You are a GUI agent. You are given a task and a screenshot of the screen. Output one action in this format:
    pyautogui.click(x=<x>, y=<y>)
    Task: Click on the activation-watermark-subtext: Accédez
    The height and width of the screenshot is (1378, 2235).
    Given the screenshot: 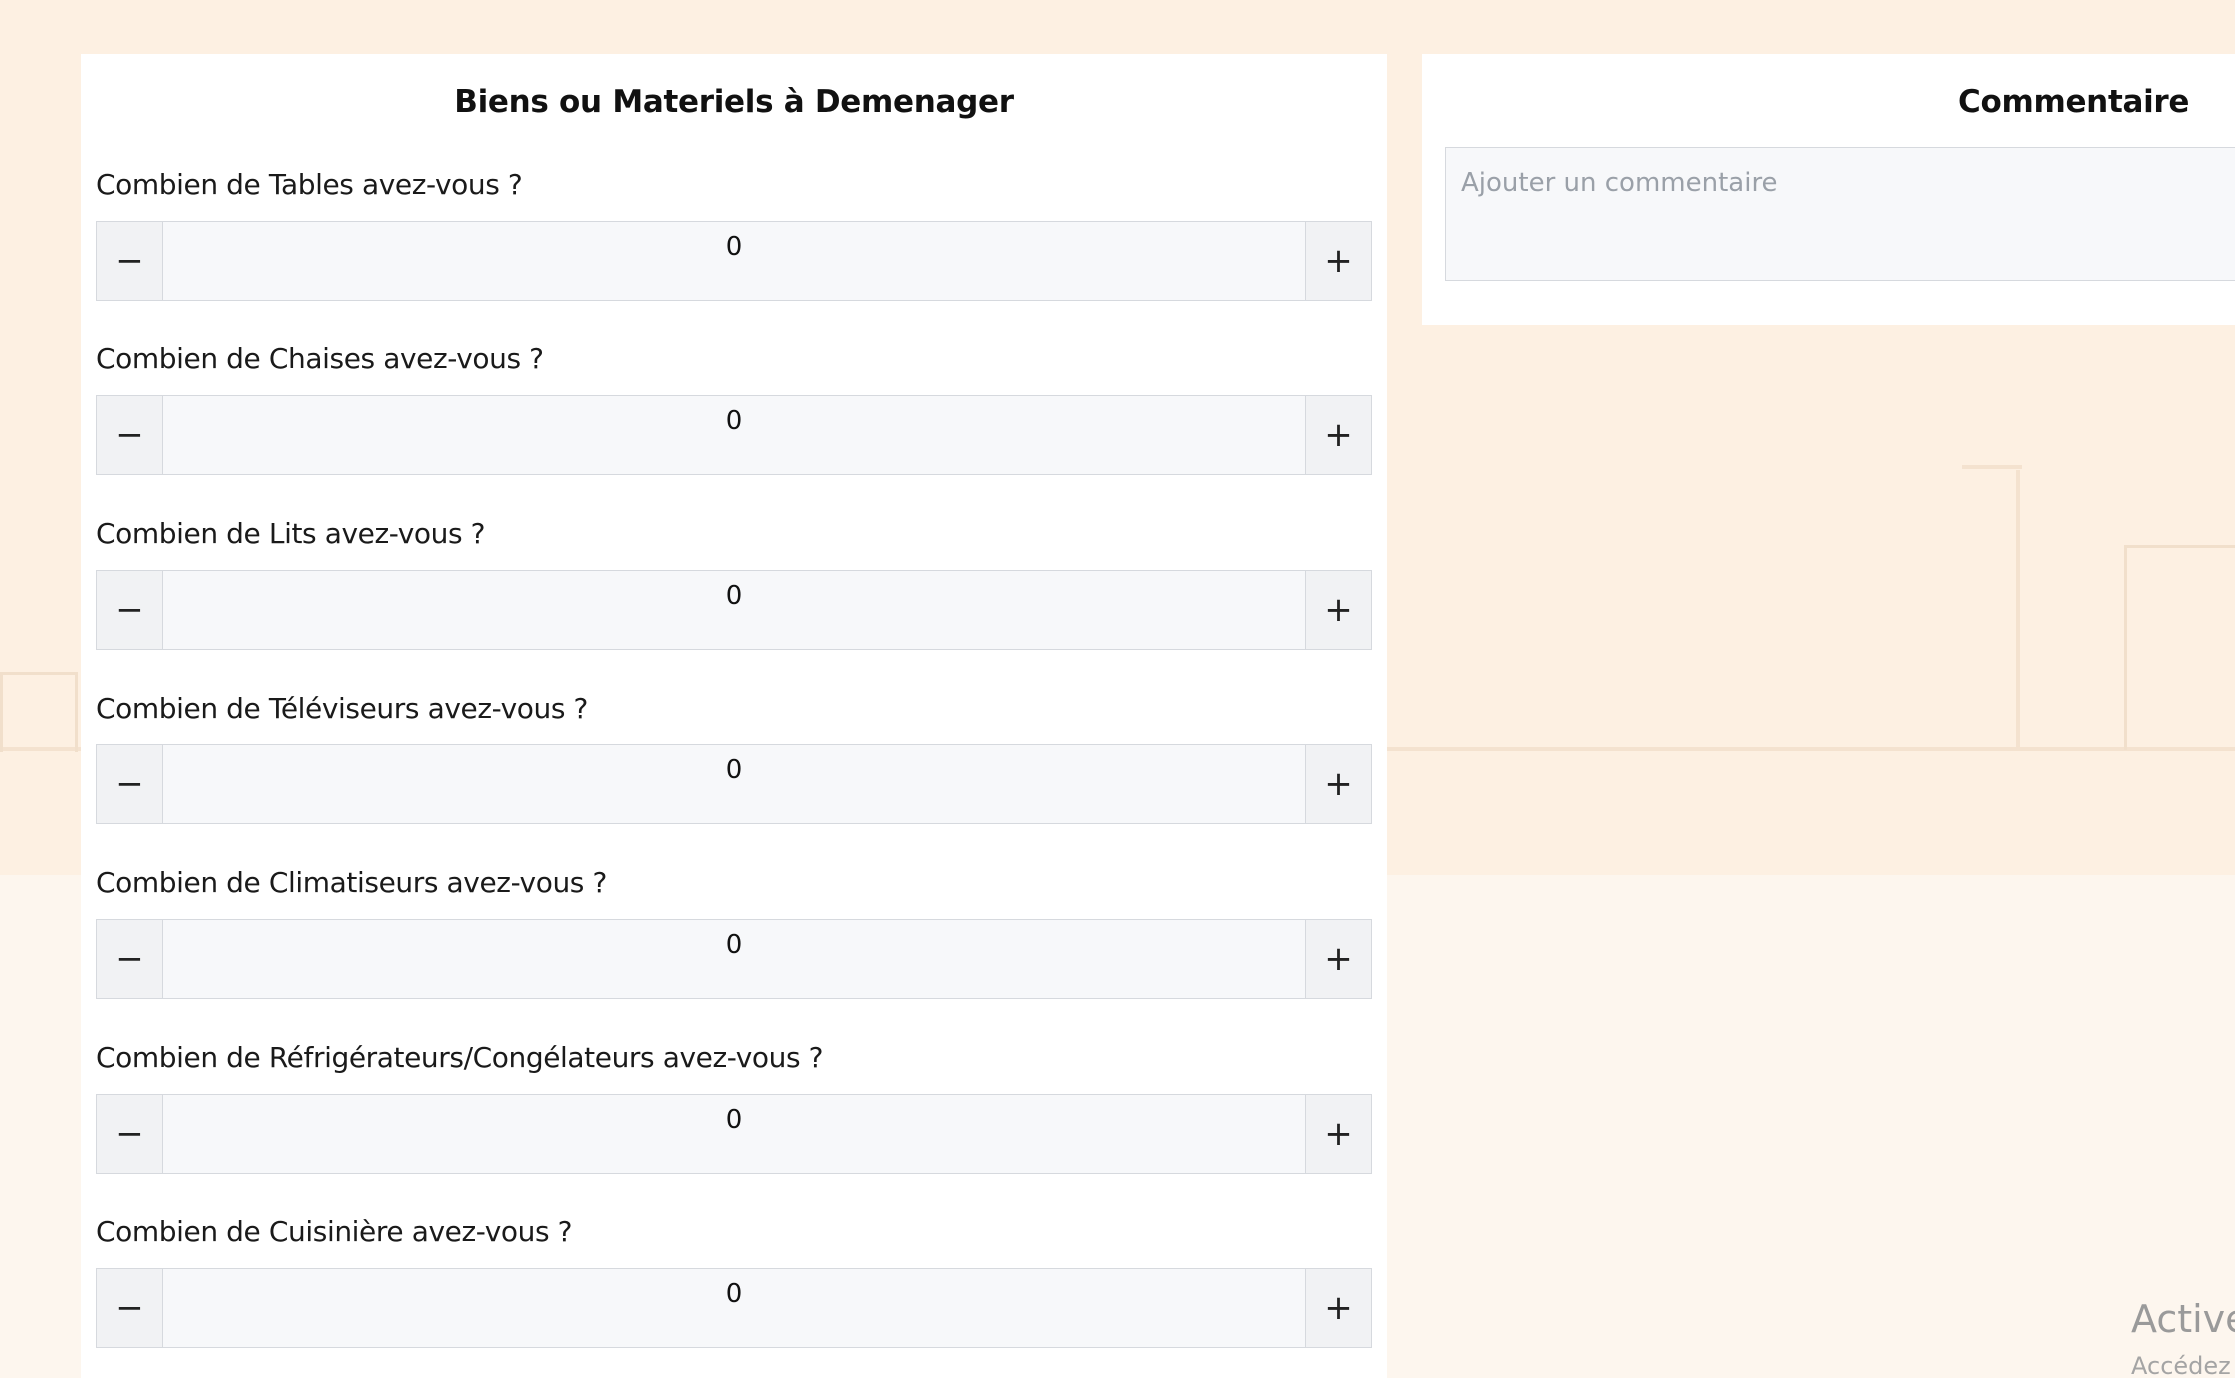 What is the action you would take?
    pyautogui.click(x=2181, y=1365)
    